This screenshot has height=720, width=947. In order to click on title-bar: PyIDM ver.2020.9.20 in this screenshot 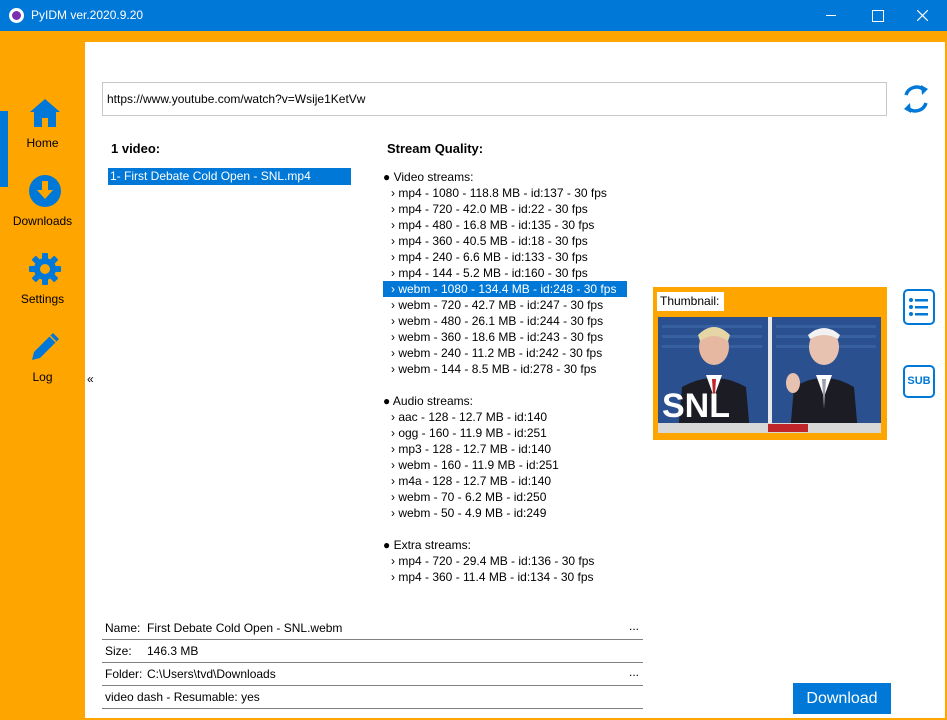, I will do `click(473, 15)`.